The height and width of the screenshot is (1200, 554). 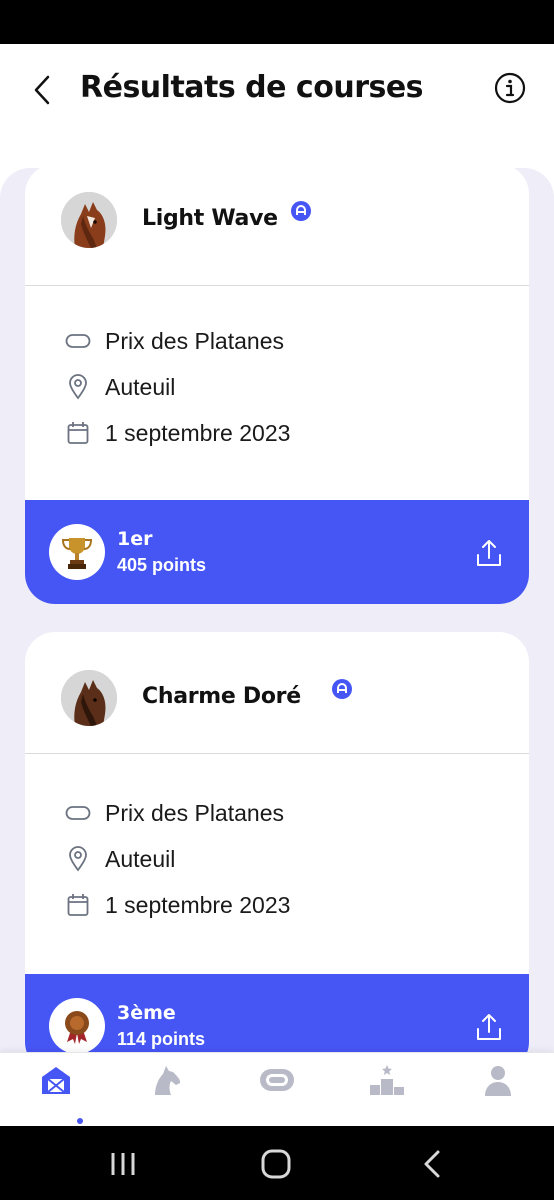 I want to click on chevron-left-icon, so click(x=42, y=90).